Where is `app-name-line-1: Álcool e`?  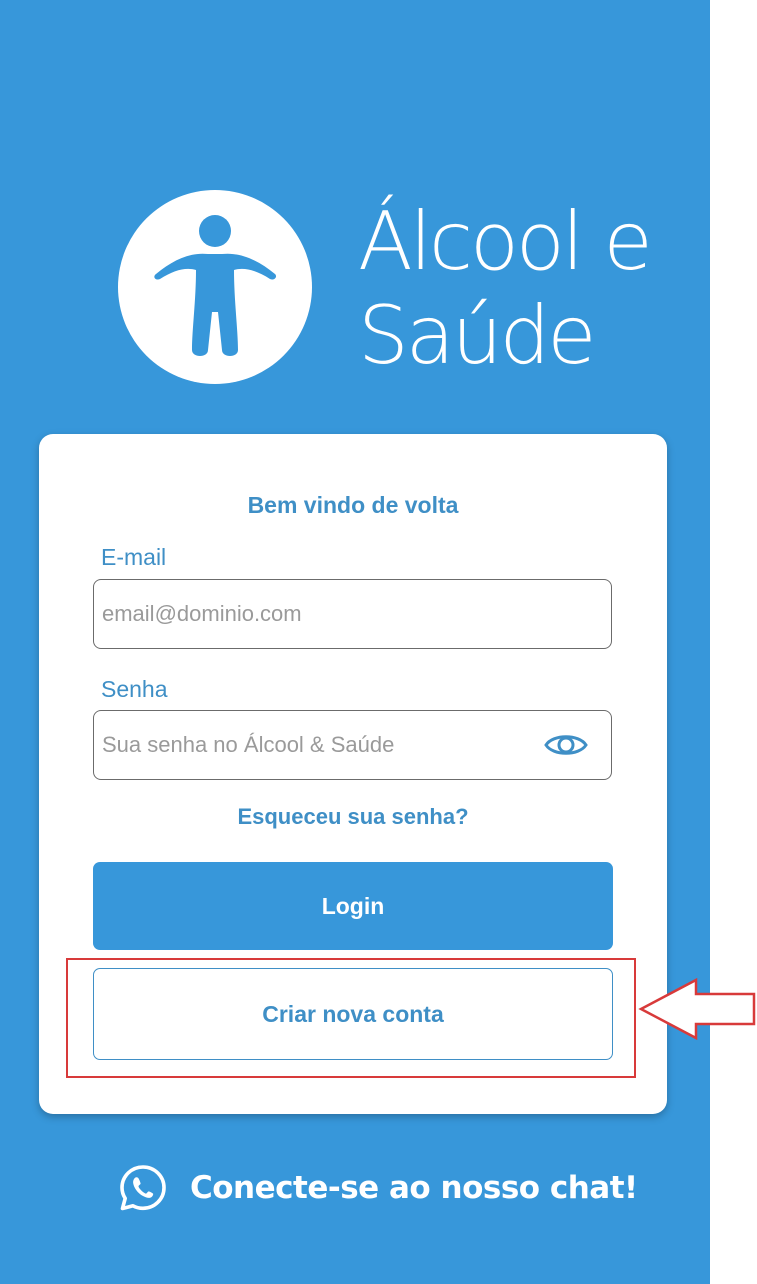
app-name-line-1: Álcool e is located at coordinates (505, 241).